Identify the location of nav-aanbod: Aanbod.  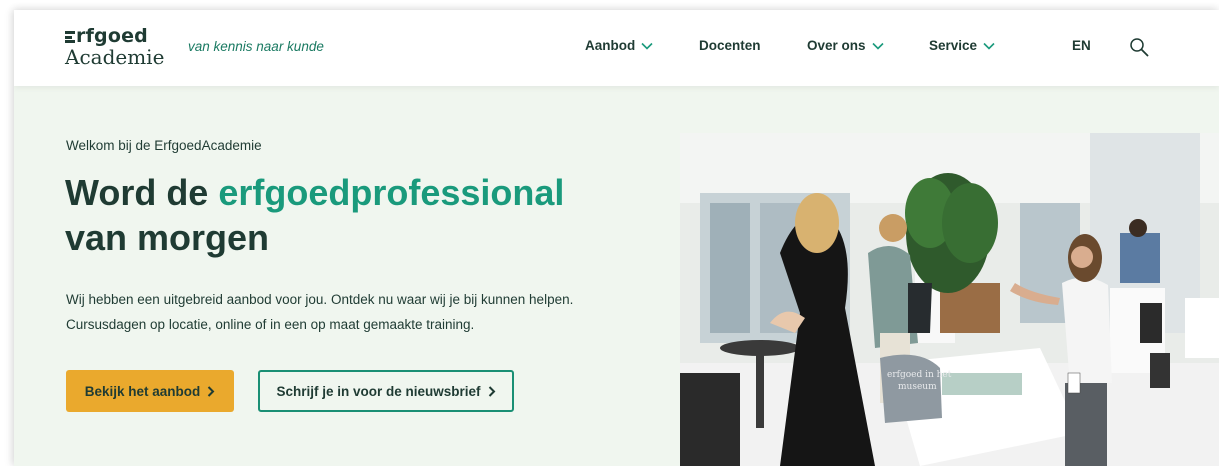
(619, 45).